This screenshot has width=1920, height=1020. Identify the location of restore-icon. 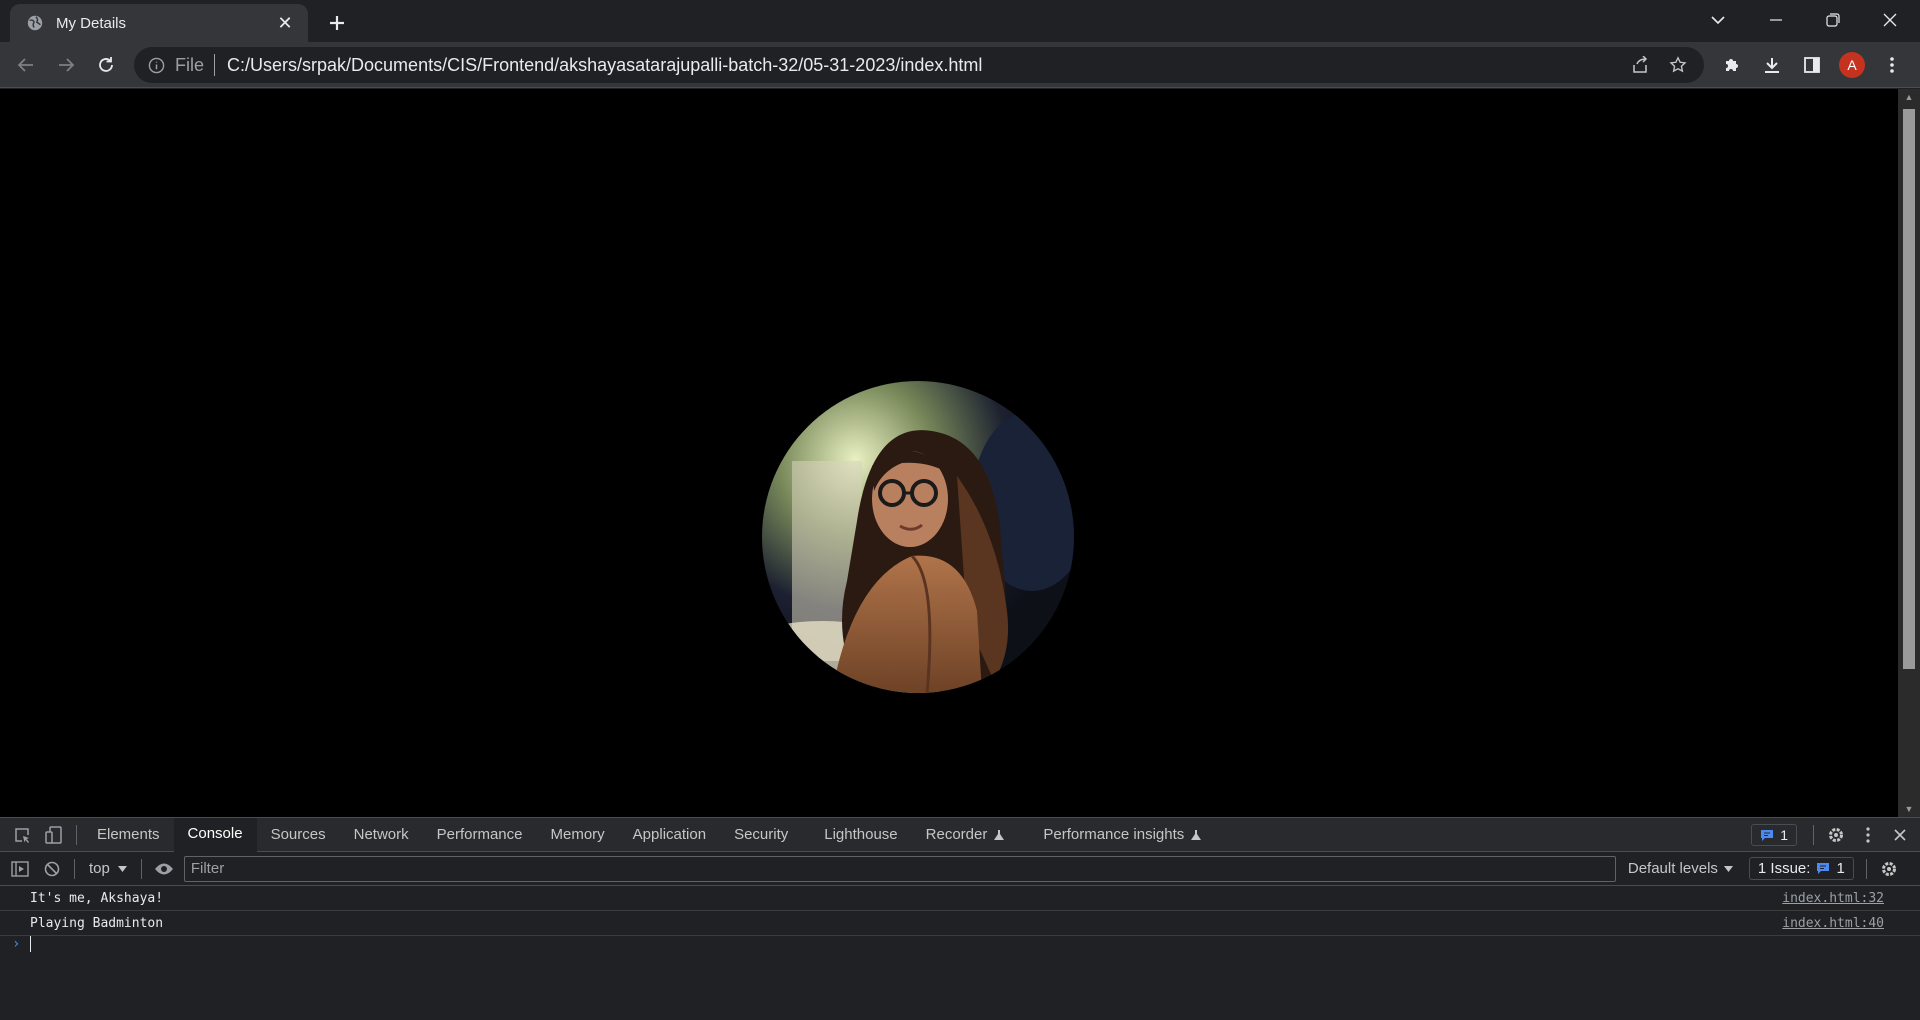
(1833, 20).